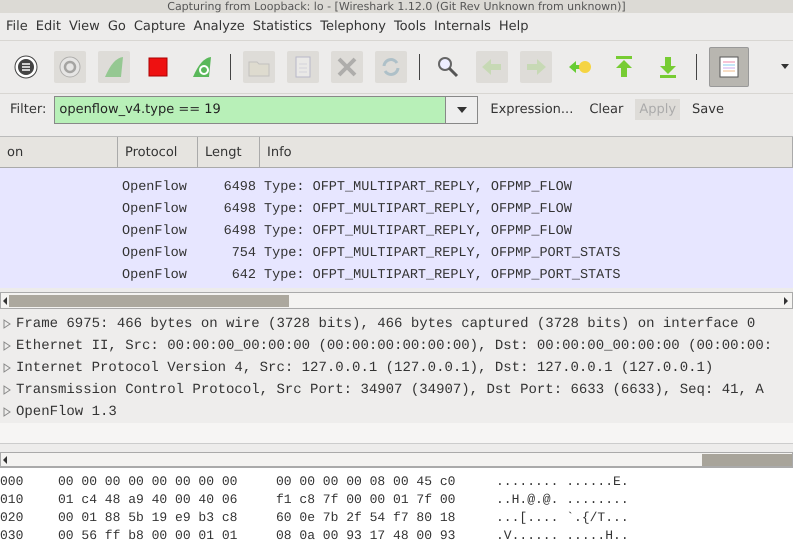 Image resolution: width=793 pixels, height=544 pixels. Describe the element at coordinates (12, 481) in the screenshot. I see `offset-cell-text: 000` at that location.